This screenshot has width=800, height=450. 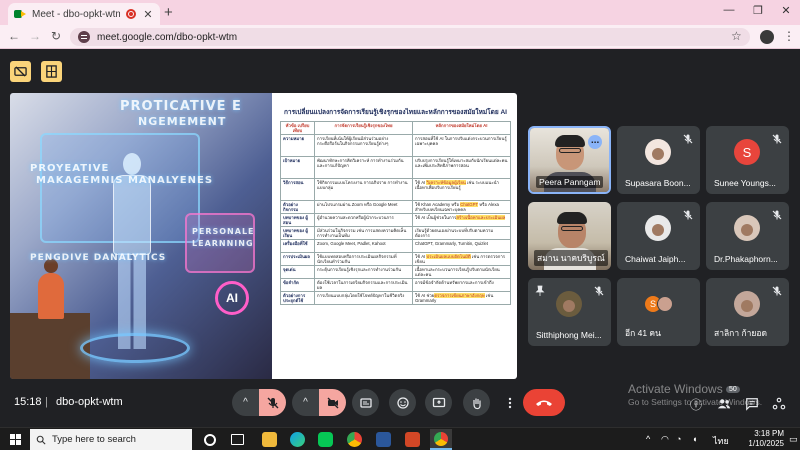 What do you see at coordinates (729, 10) in the screenshot?
I see `minimize-button: —` at bounding box center [729, 10].